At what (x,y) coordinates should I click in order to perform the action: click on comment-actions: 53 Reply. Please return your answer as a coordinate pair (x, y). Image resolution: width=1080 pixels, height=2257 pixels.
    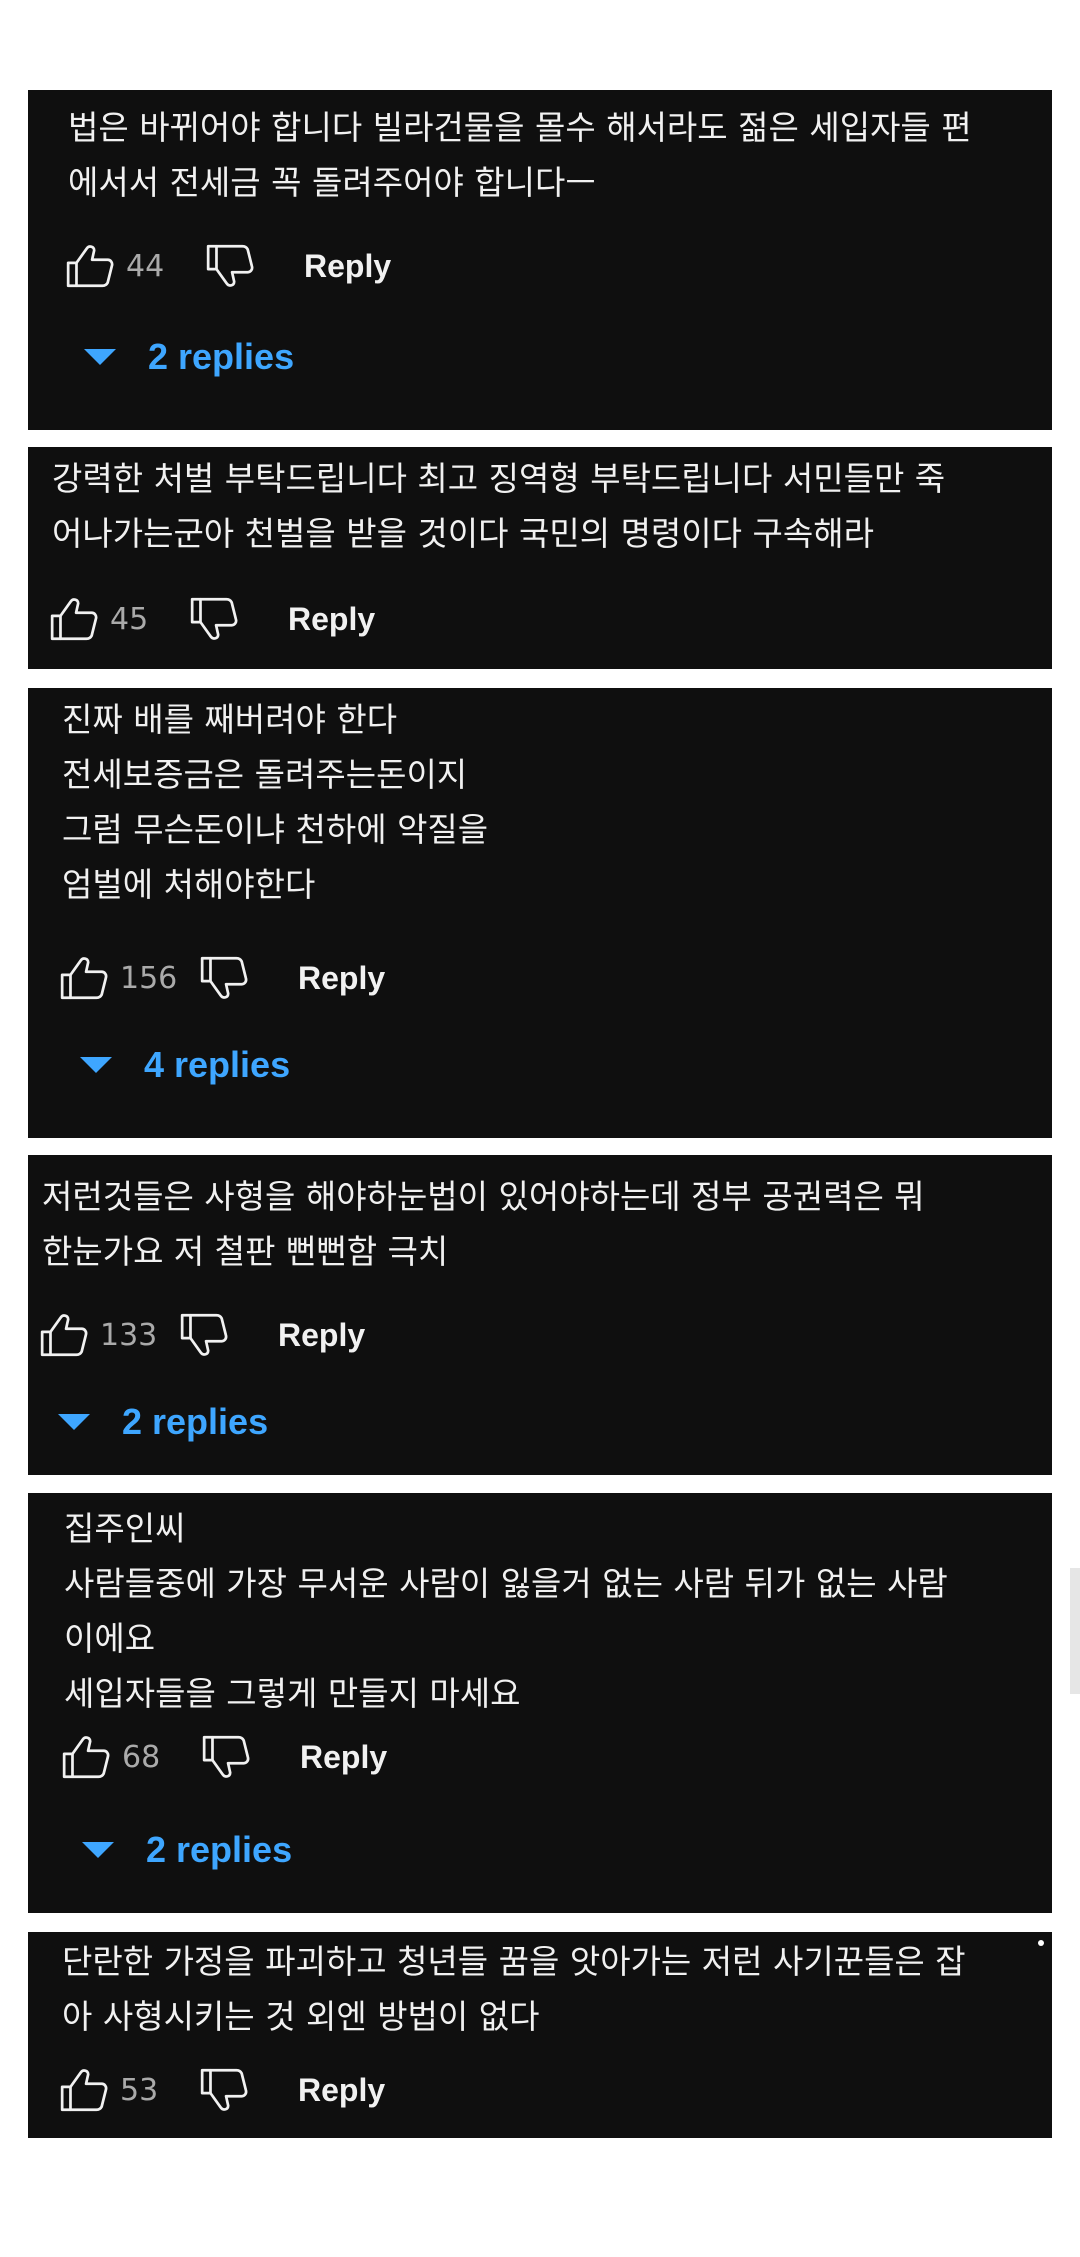
    Looking at the image, I should click on (221, 2090).